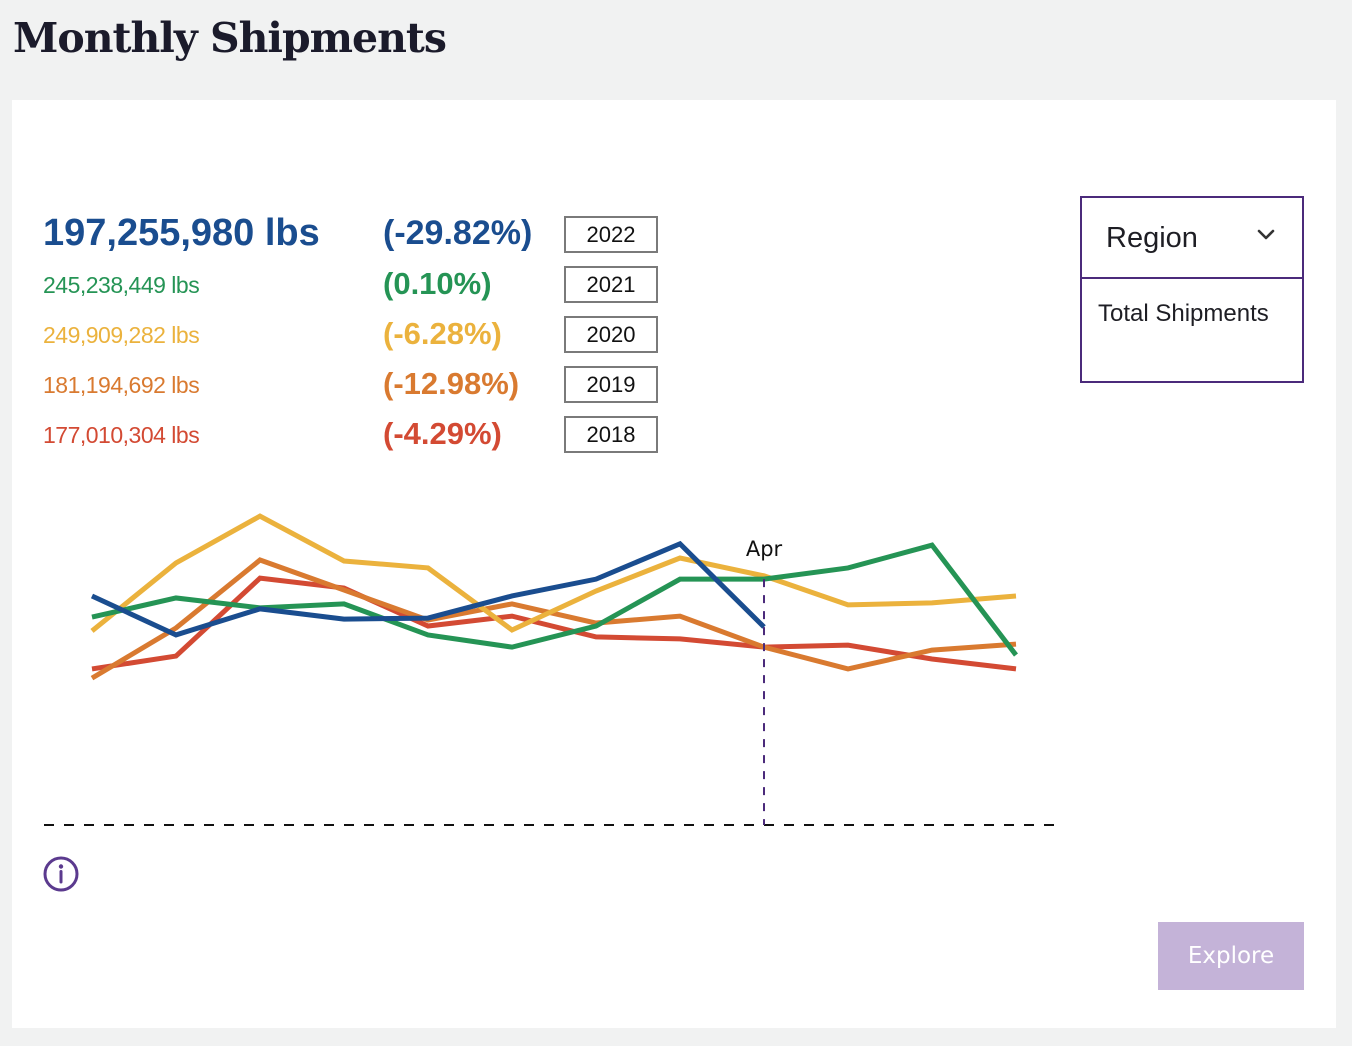 Image resolution: width=1352 pixels, height=1046 pixels. Describe the element at coordinates (554, 623) in the screenshot. I see `series-line-2018` at that location.